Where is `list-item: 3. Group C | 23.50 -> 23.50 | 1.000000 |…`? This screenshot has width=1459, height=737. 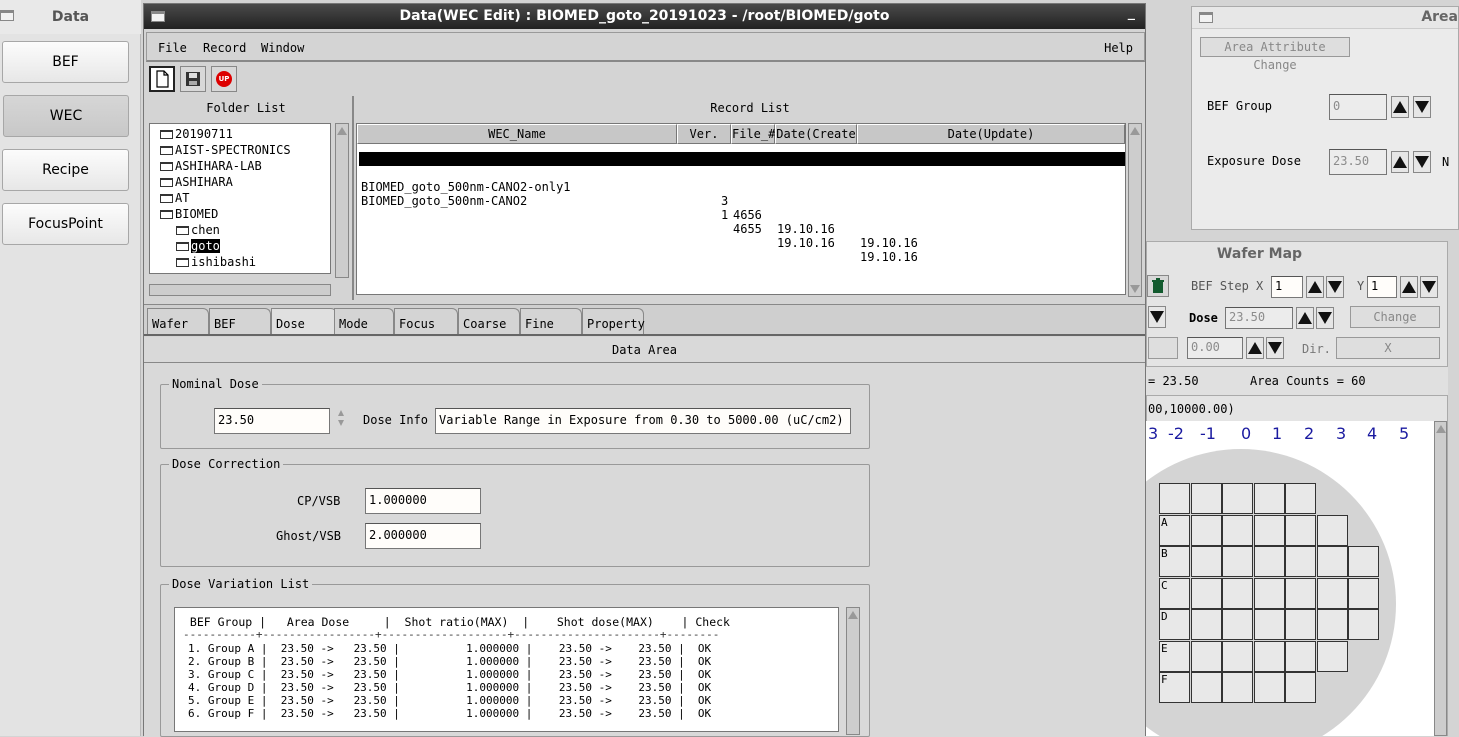 list-item: 3. Group C | 23.50 -> 23.50 | 1.000000 |… is located at coordinates (449, 674).